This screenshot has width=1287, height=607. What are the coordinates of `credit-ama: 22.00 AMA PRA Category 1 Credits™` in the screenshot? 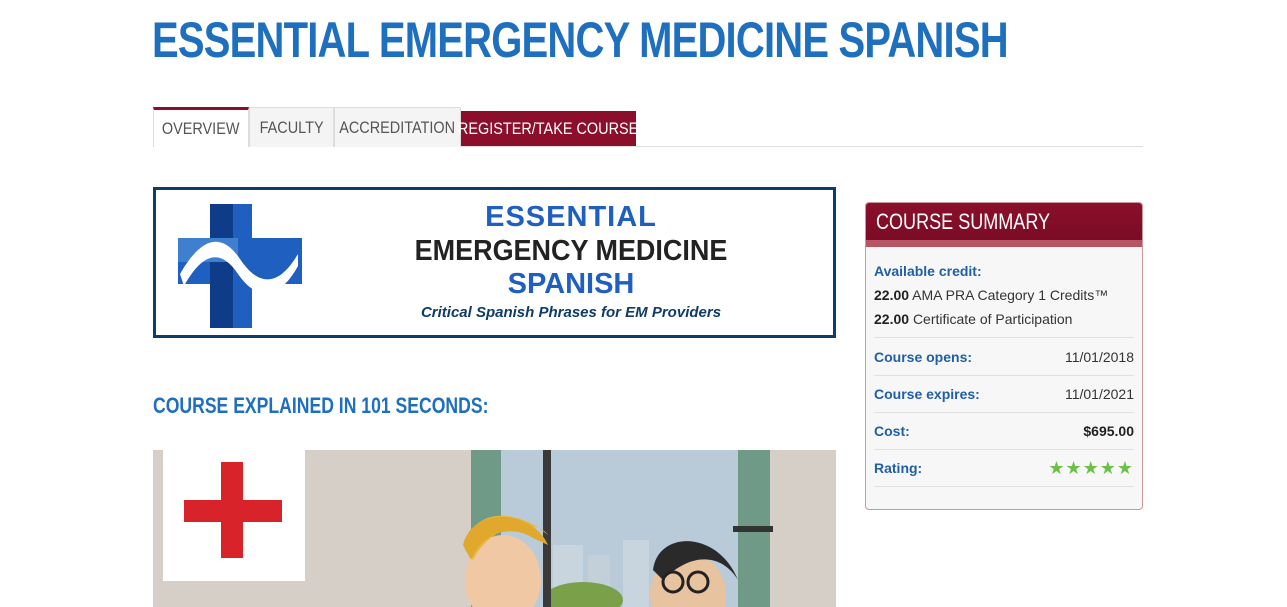 It's located at (991, 295).